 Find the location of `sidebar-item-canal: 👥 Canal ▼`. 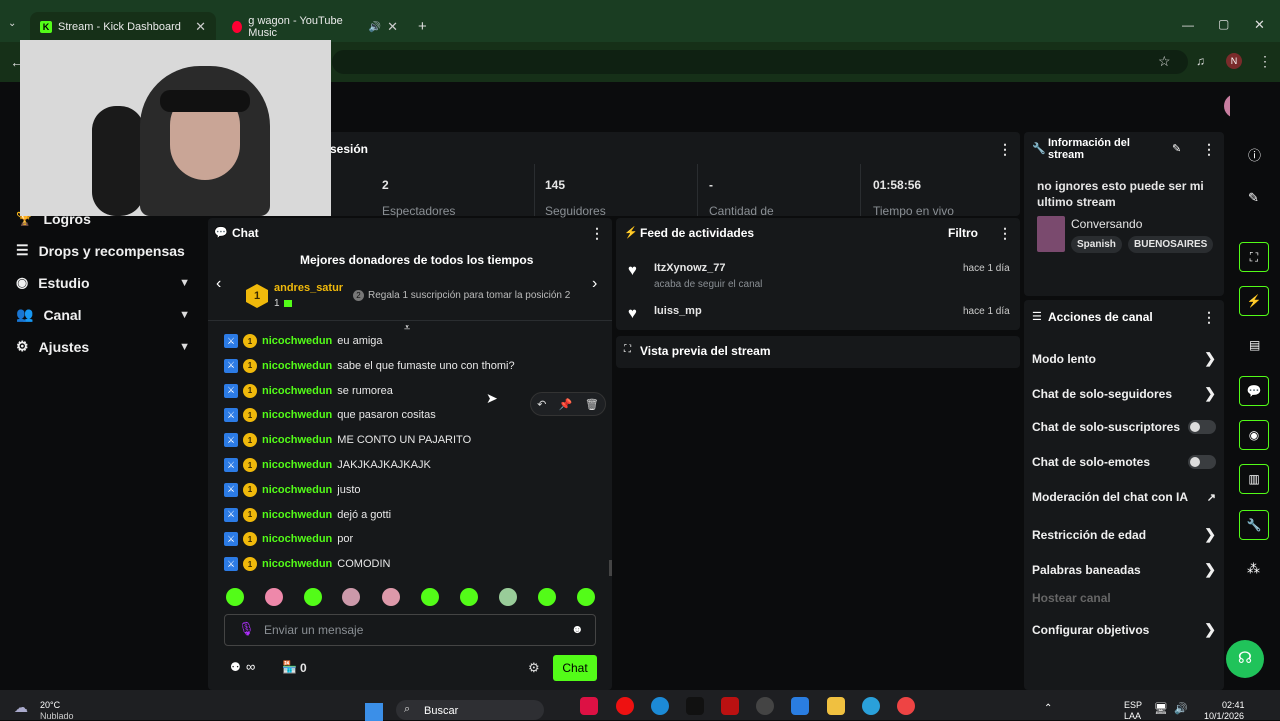

sidebar-item-canal: 👥 Canal ▼ is located at coordinates (103, 314).